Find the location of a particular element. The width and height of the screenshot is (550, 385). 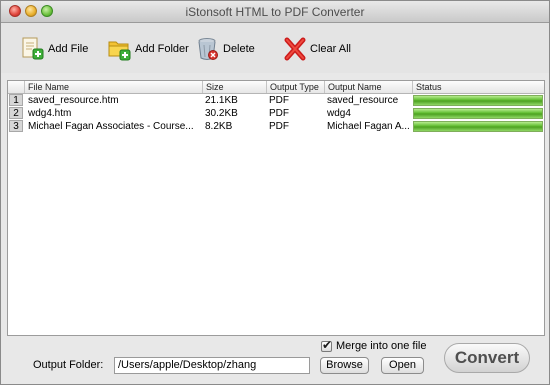

add-folder-icon is located at coordinates (120, 49).